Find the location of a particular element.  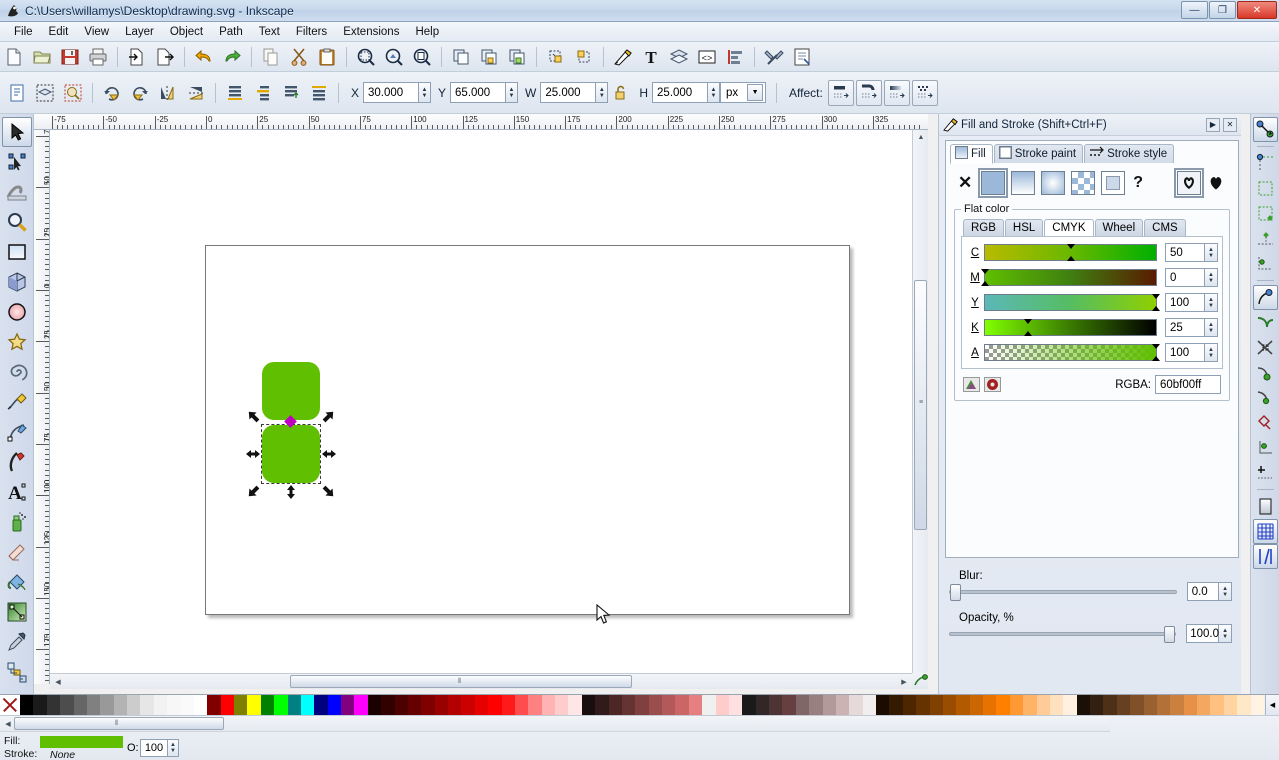

tab-cmyk: CMYK is located at coordinates (1069, 227).